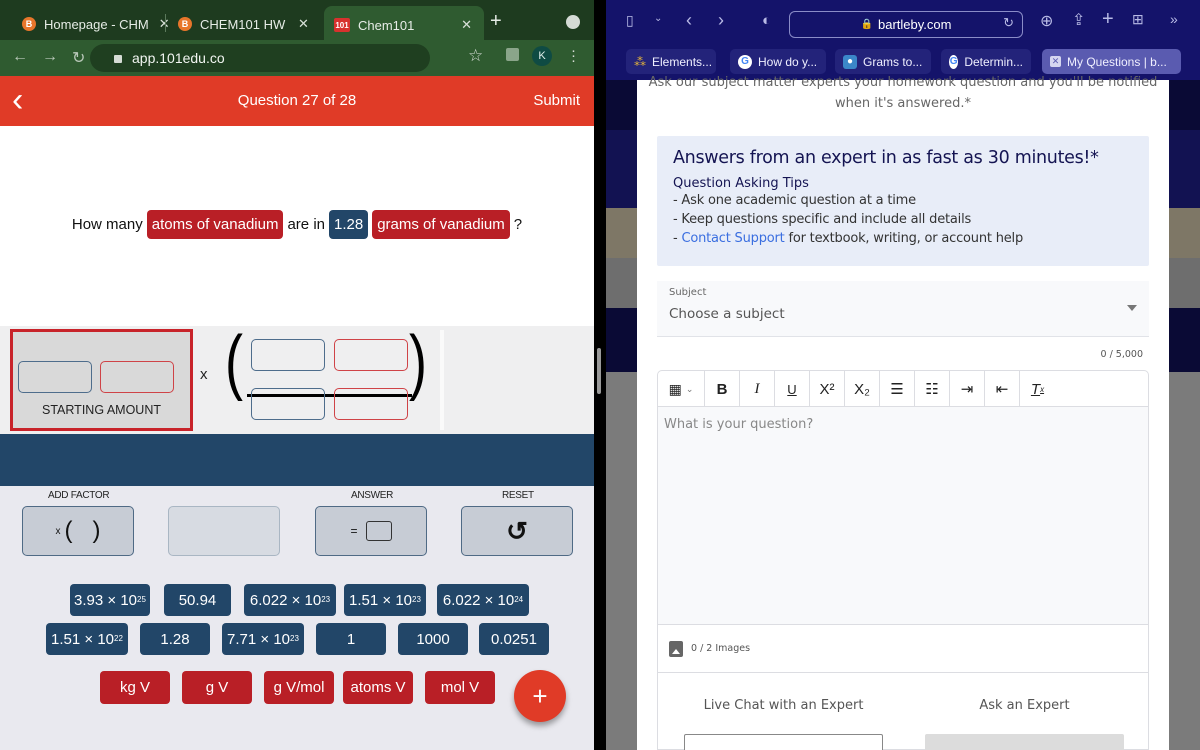 The height and width of the screenshot is (750, 1200). What do you see at coordinates (630, 20) in the screenshot?
I see `sidebar-toggle-icon: ▯` at bounding box center [630, 20].